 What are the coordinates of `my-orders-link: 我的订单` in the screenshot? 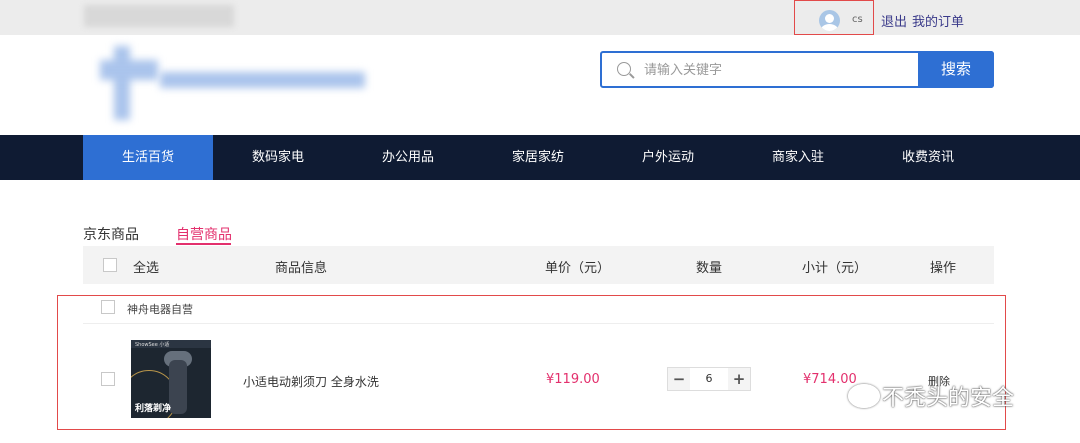 It's located at (938, 20).